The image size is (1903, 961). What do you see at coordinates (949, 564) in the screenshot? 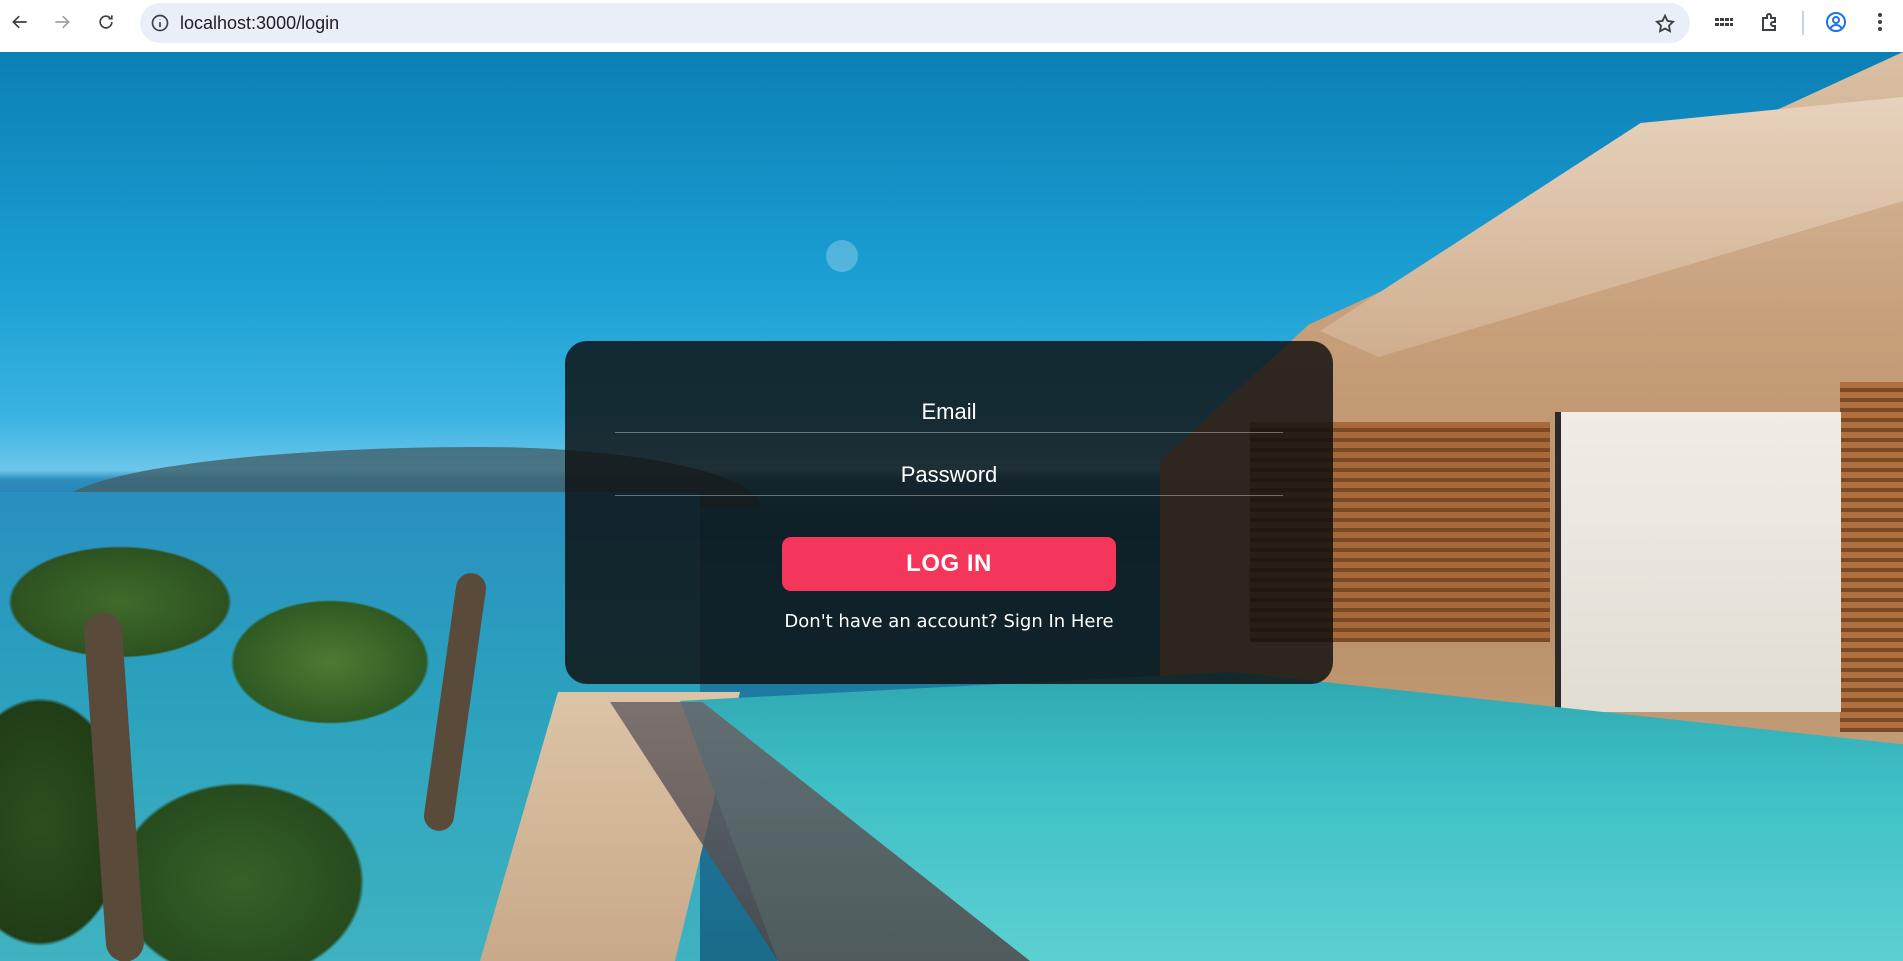
I see `login-button: LOG IN` at bounding box center [949, 564].